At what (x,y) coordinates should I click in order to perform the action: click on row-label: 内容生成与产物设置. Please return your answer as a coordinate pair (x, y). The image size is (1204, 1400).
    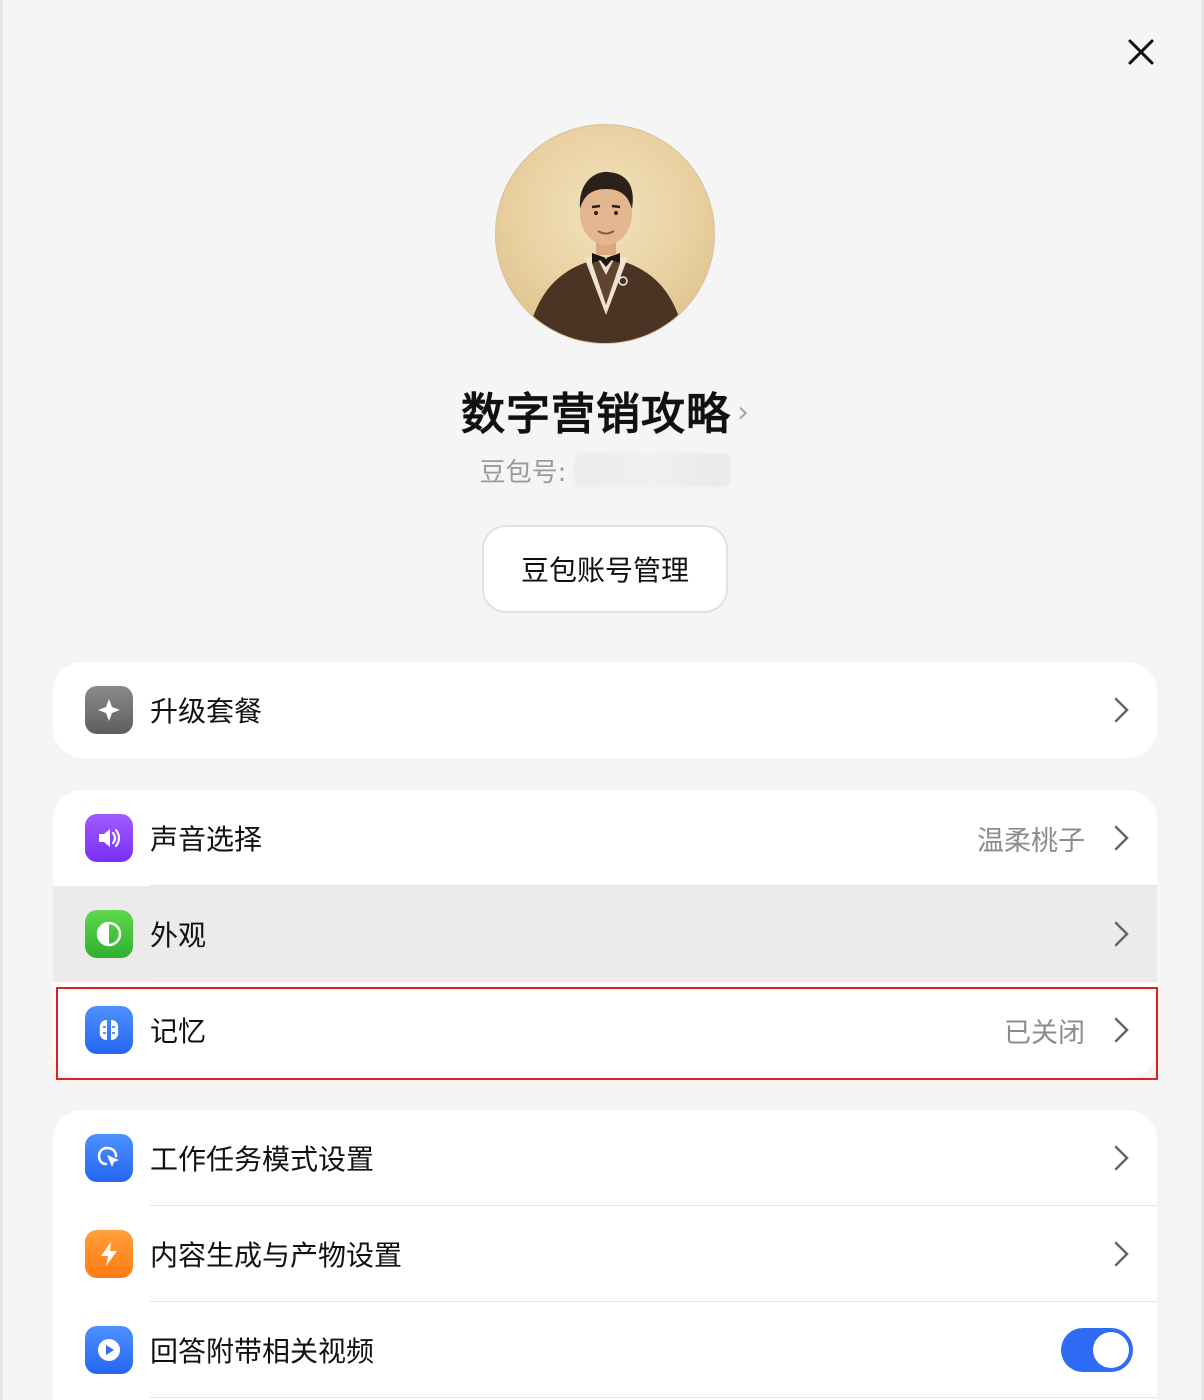
    Looking at the image, I should click on (276, 1255).